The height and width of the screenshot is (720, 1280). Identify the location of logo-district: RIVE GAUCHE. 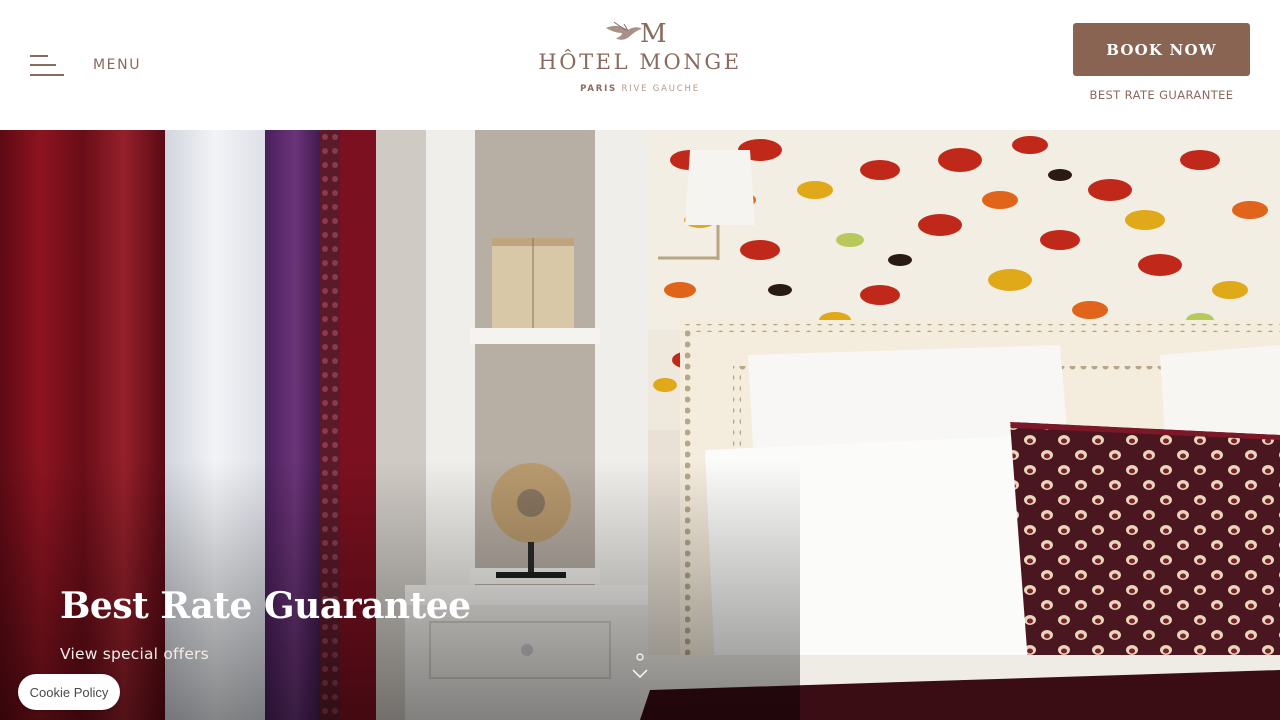
(660, 89).